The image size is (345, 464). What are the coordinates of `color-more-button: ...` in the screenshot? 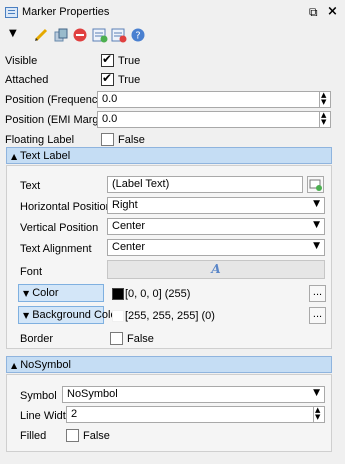 It's located at (317, 293).